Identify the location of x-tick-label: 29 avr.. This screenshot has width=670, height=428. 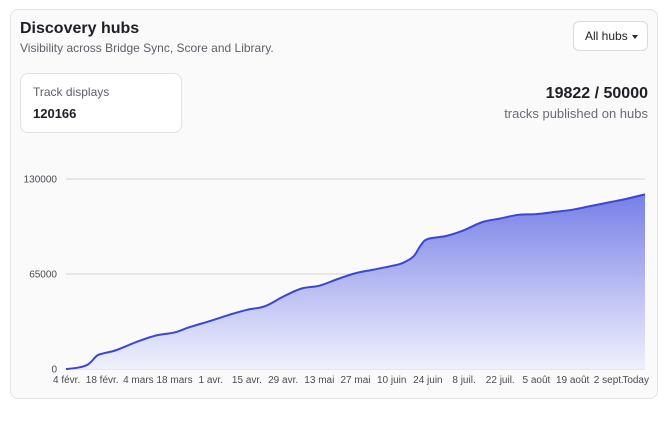
(283, 380).